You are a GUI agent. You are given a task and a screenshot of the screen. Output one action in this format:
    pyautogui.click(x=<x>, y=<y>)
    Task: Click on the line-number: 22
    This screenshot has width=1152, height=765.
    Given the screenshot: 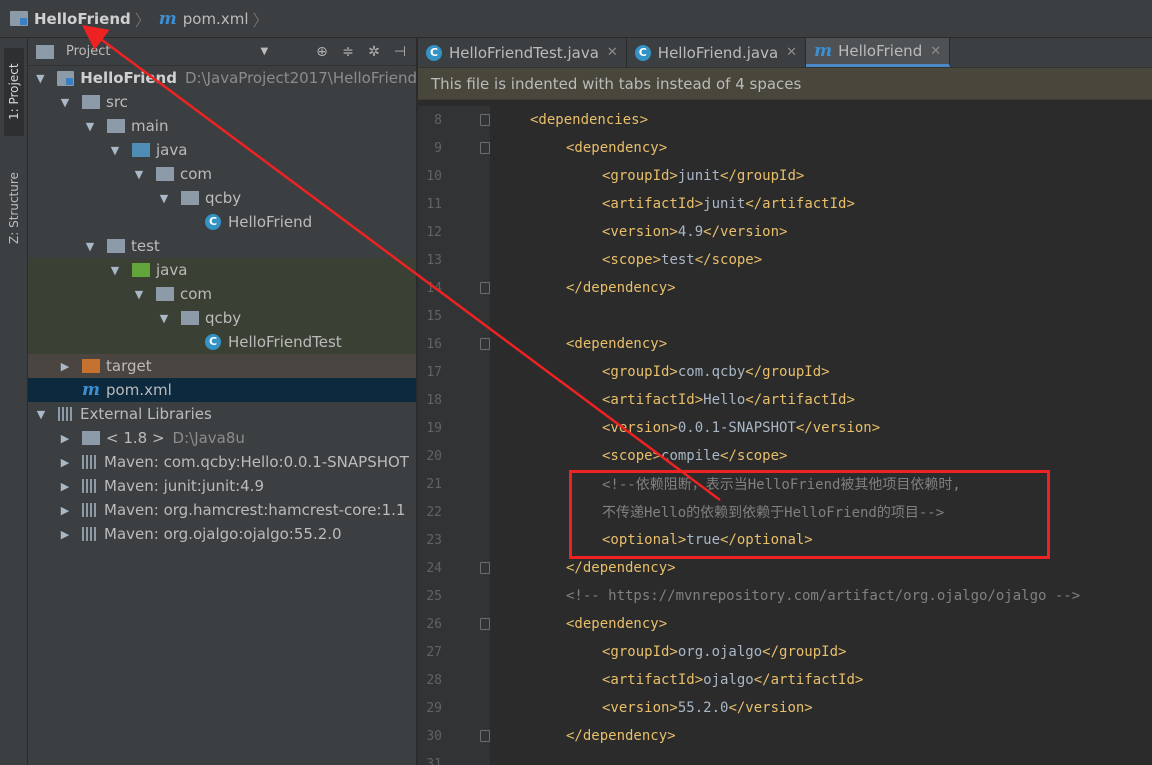 What is the action you would take?
    pyautogui.click(x=434, y=512)
    